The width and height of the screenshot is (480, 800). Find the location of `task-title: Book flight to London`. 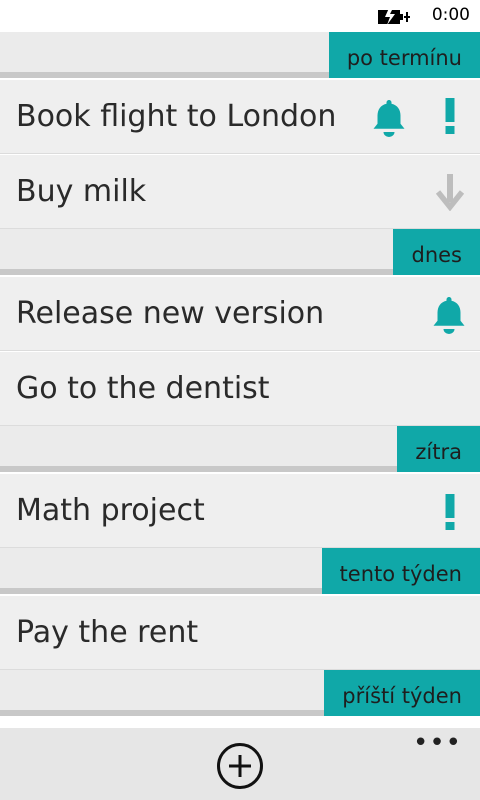

task-title: Book flight to London is located at coordinates (176, 116).